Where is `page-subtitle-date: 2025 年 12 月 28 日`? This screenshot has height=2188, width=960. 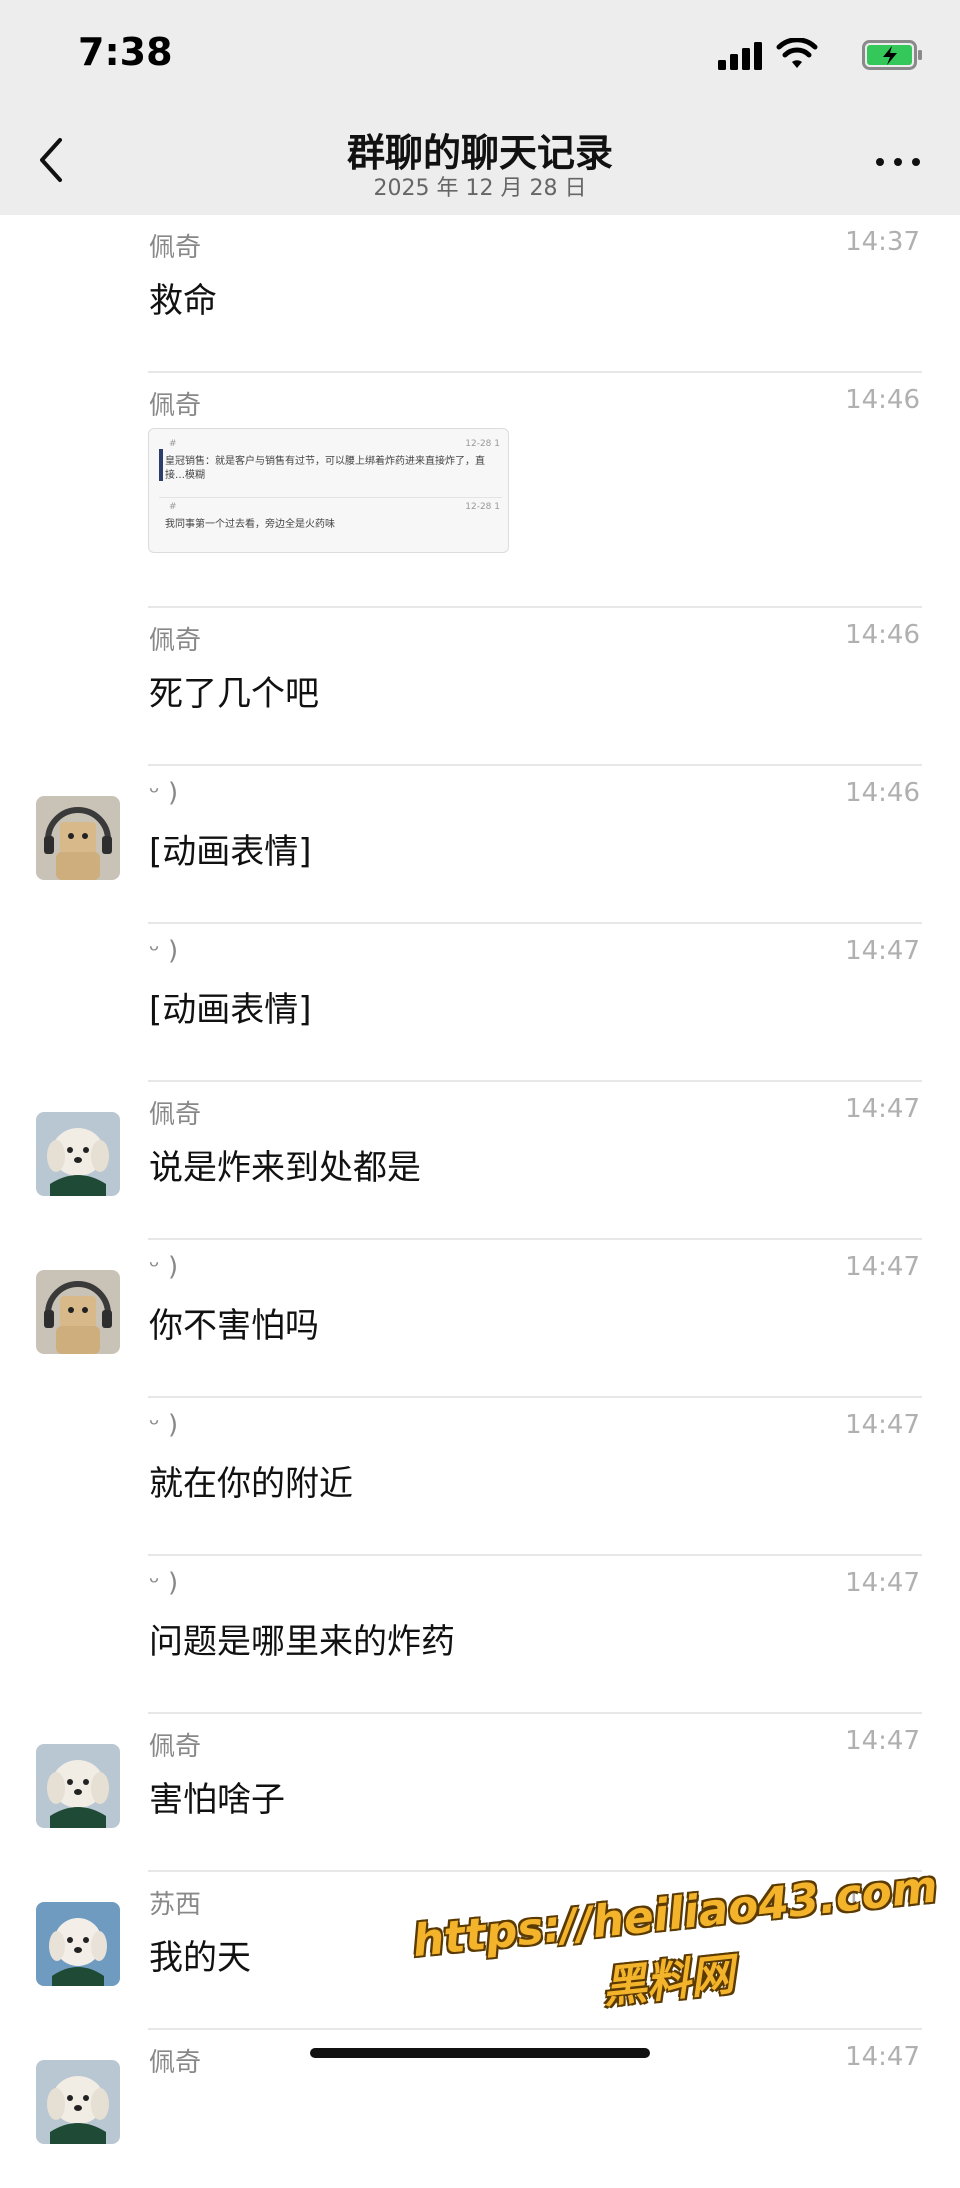
page-subtitle-date: 2025 年 12 月 28 日 is located at coordinates (480, 188).